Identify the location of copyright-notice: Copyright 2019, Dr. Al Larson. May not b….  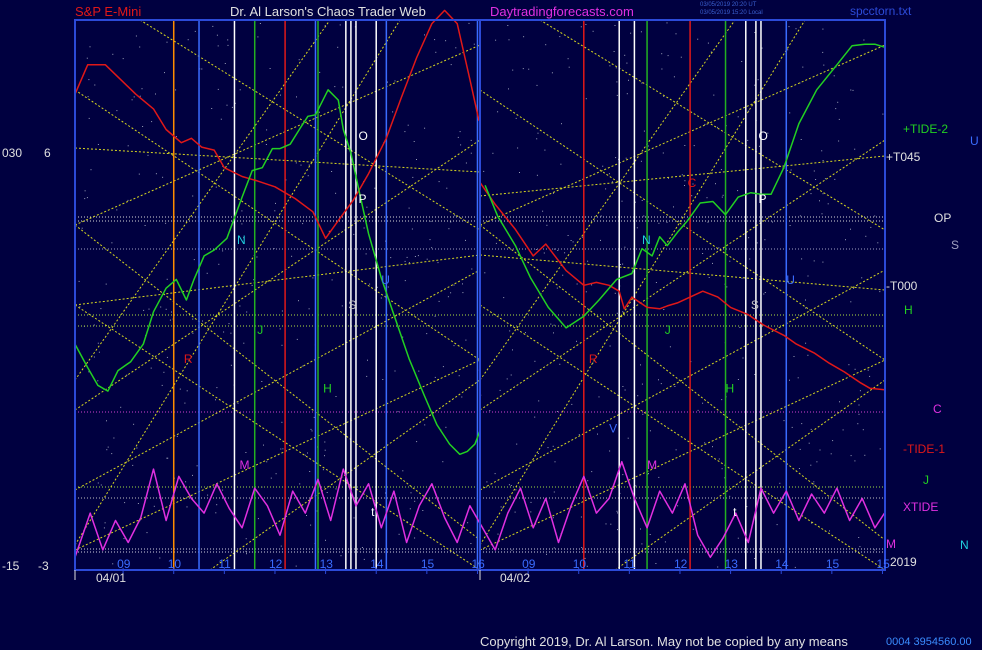
(664, 641).